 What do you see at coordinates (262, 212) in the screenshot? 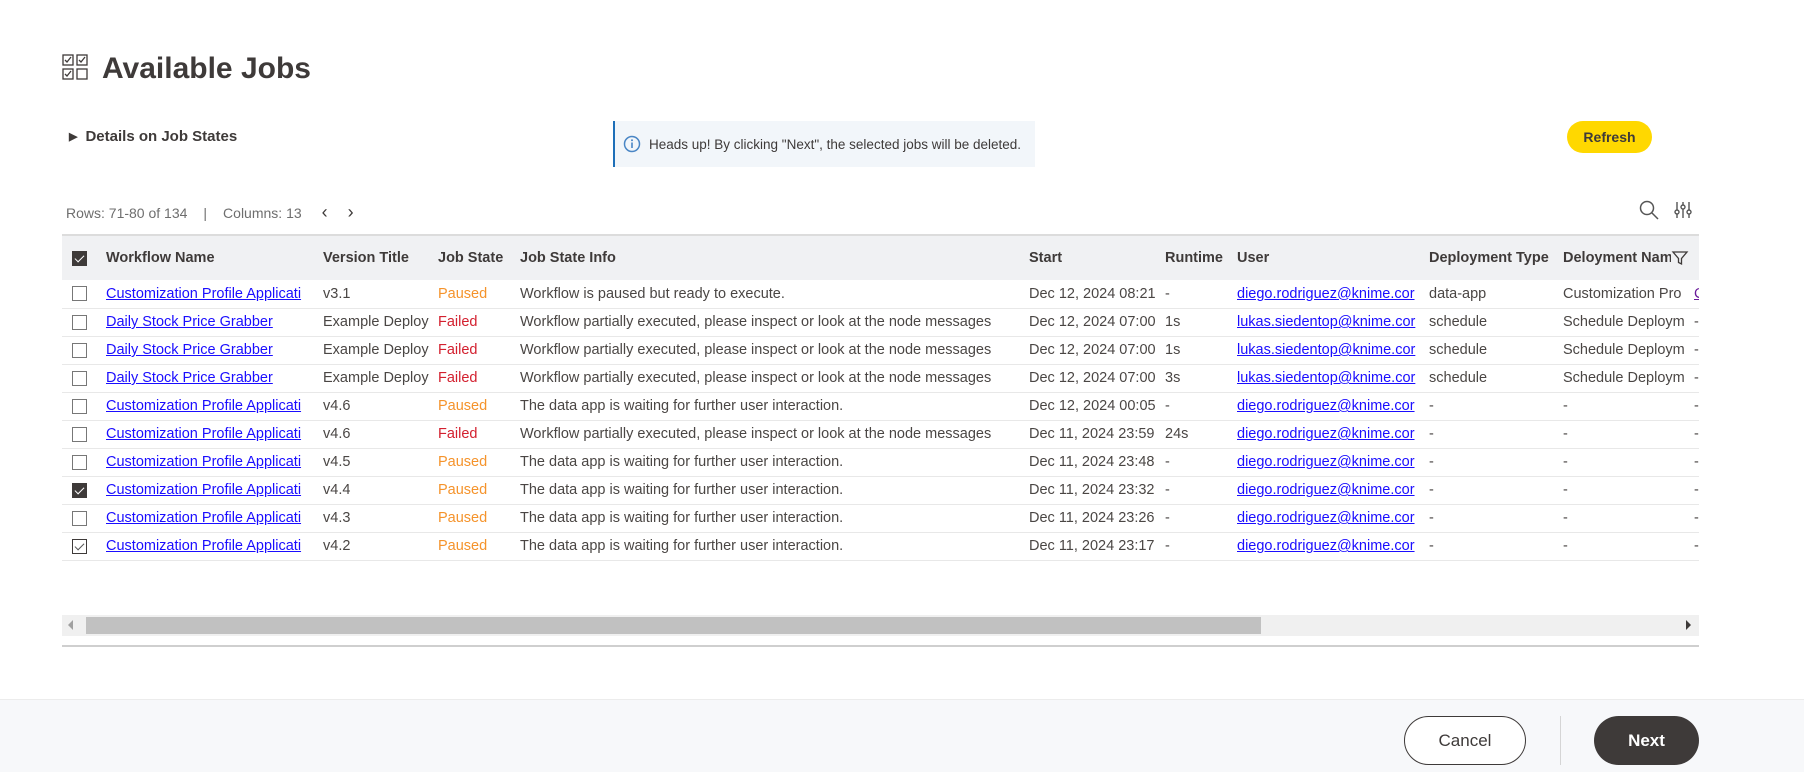
I see `columns-count: Columns: 13` at bounding box center [262, 212].